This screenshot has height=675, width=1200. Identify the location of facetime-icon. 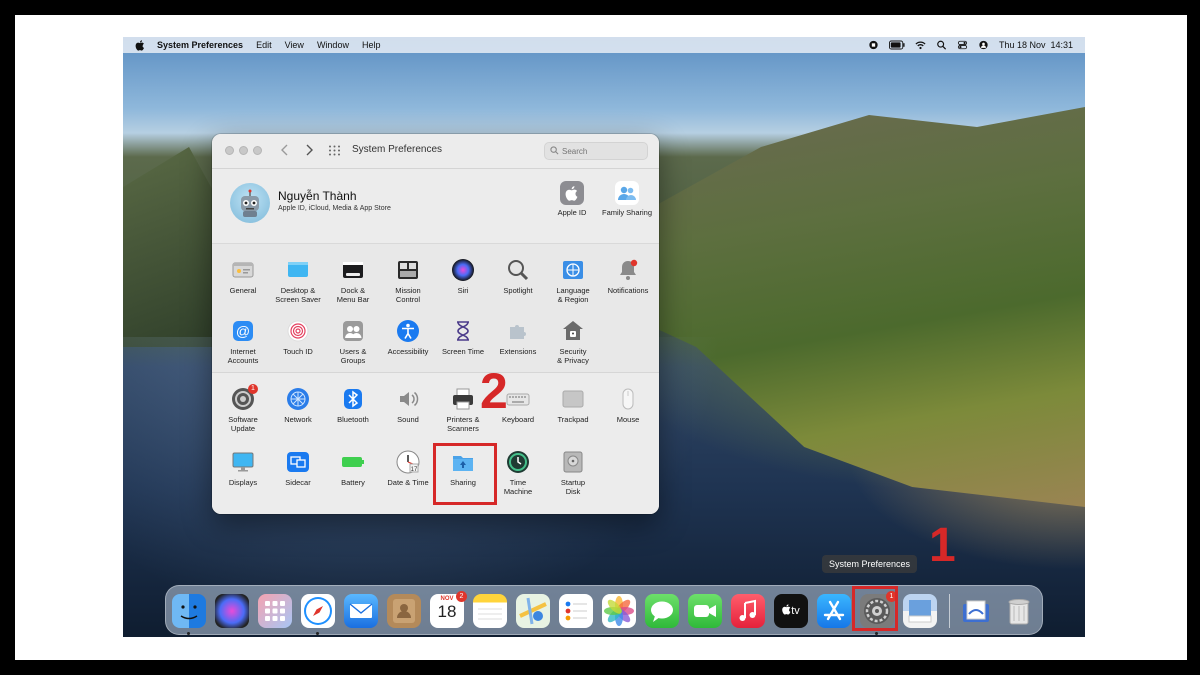
(705, 611).